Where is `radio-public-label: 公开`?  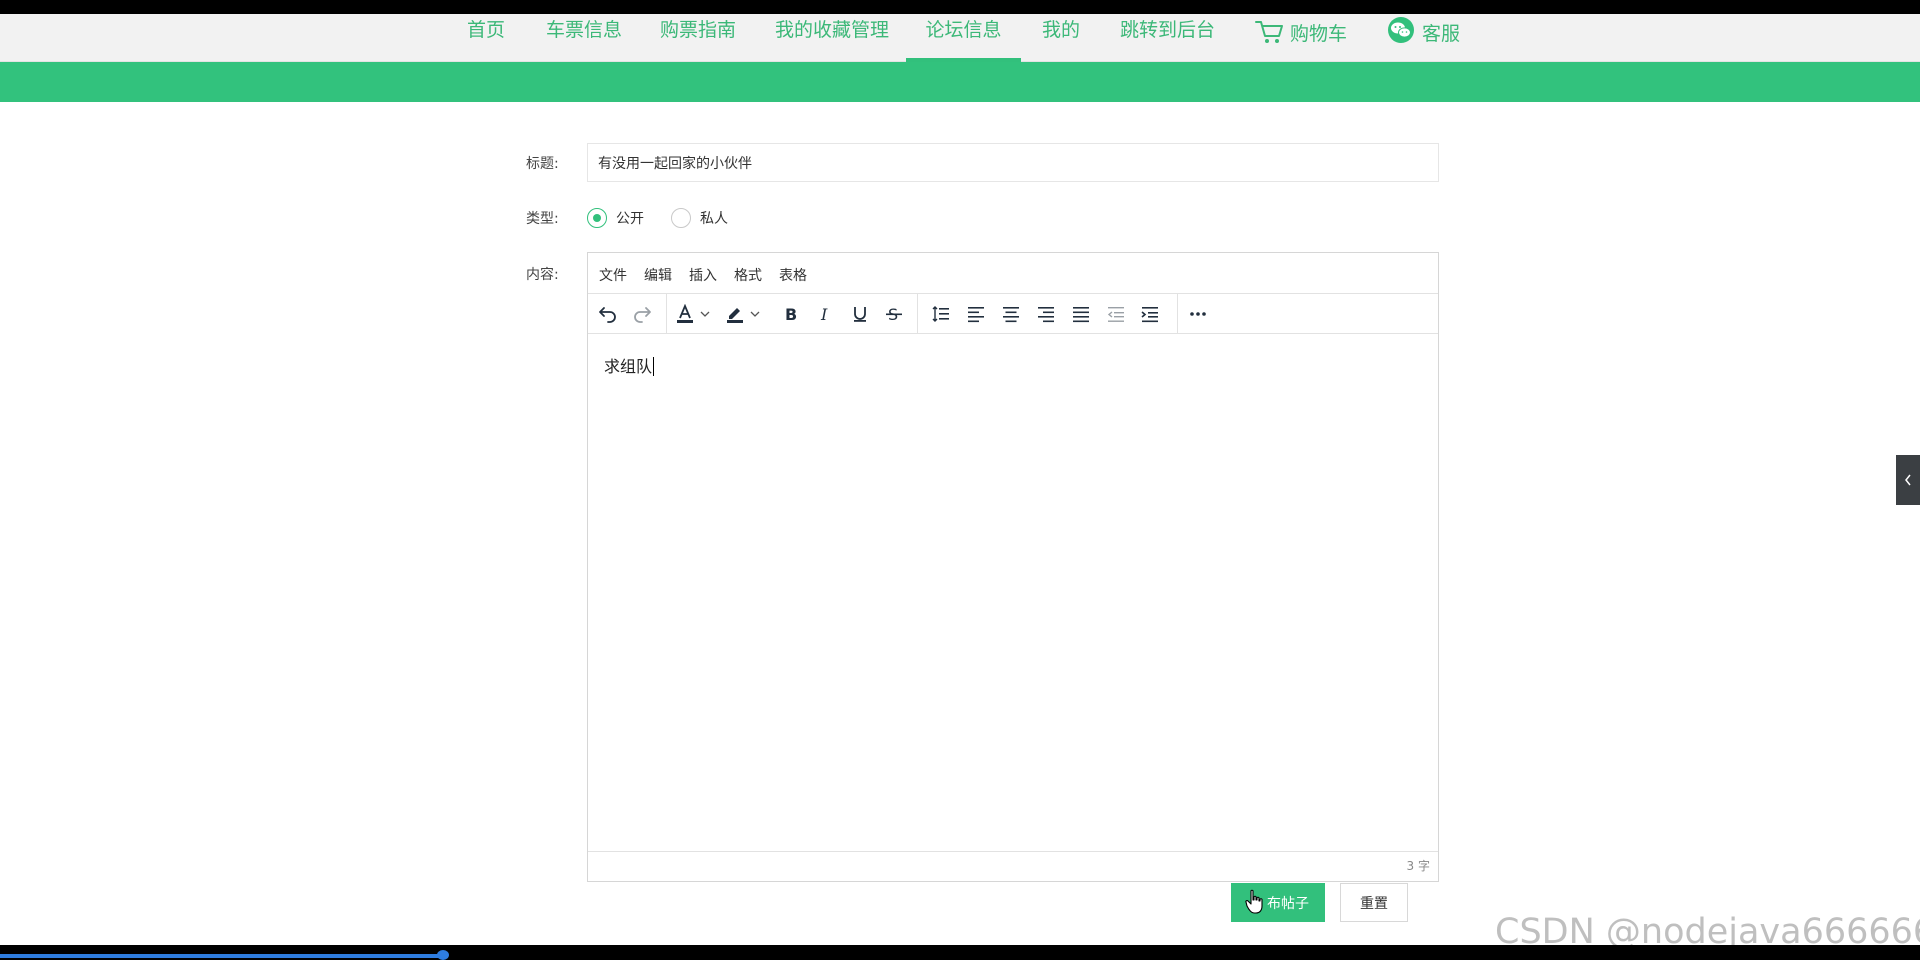 radio-public-label: 公开 is located at coordinates (630, 219).